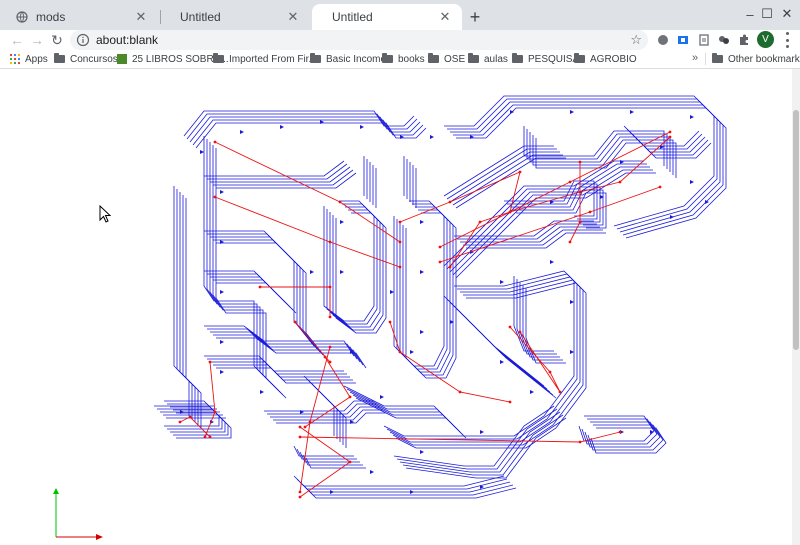  What do you see at coordinates (82, 17) in the screenshot?
I see `tab-mods: mods ✕` at bounding box center [82, 17].